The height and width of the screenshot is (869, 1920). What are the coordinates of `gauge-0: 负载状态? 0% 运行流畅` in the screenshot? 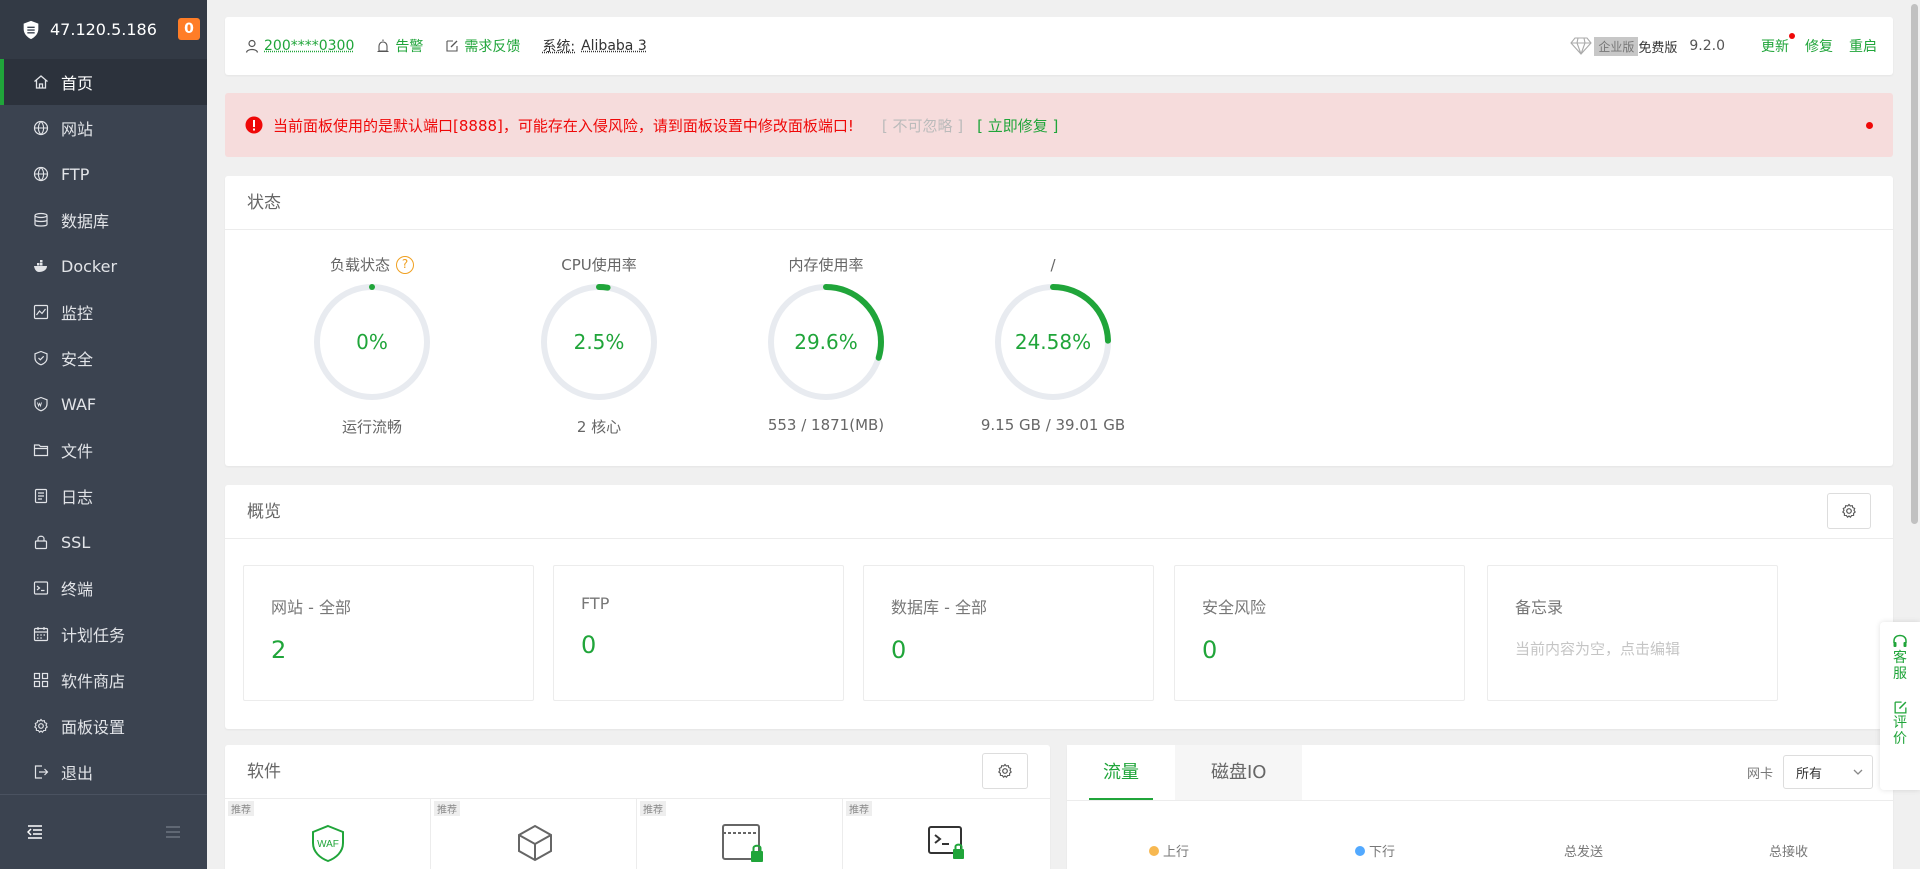 It's located at (372, 345).